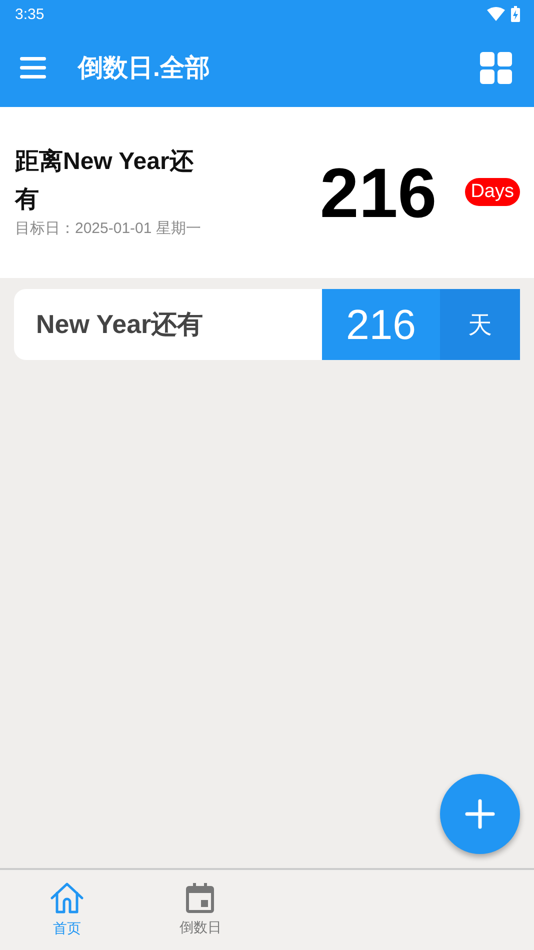 This screenshot has width=534, height=950. What do you see at coordinates (492, 192) in the screenshot?
I see `days-badge: Days` at bounding box center [492, 192].